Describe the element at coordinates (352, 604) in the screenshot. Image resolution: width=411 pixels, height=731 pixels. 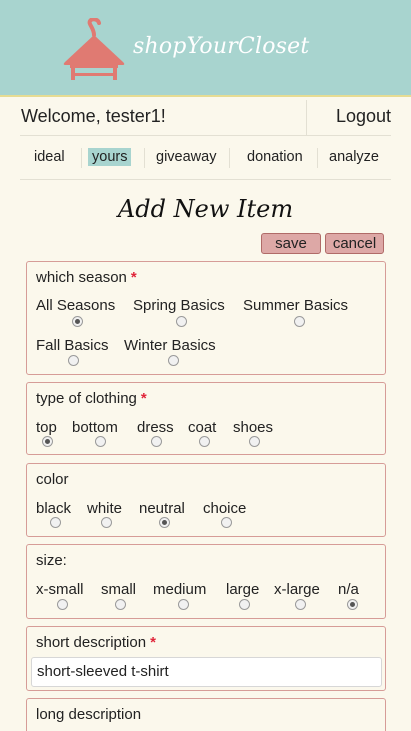
I see `size-radio-na` at that location.